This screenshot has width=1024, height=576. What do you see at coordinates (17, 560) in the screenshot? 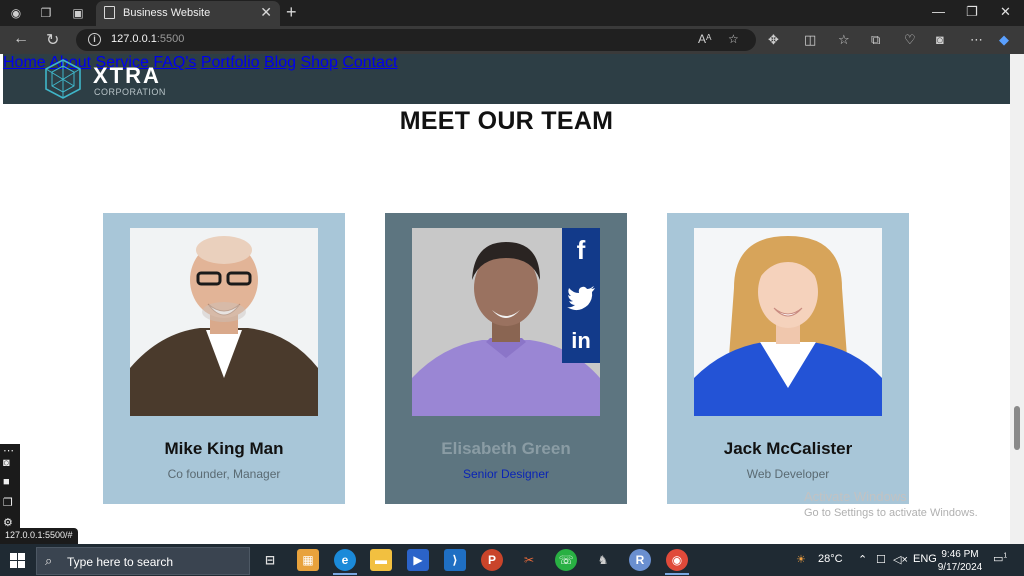
I see `windows-start-icon` at bounding box center [17, 560].